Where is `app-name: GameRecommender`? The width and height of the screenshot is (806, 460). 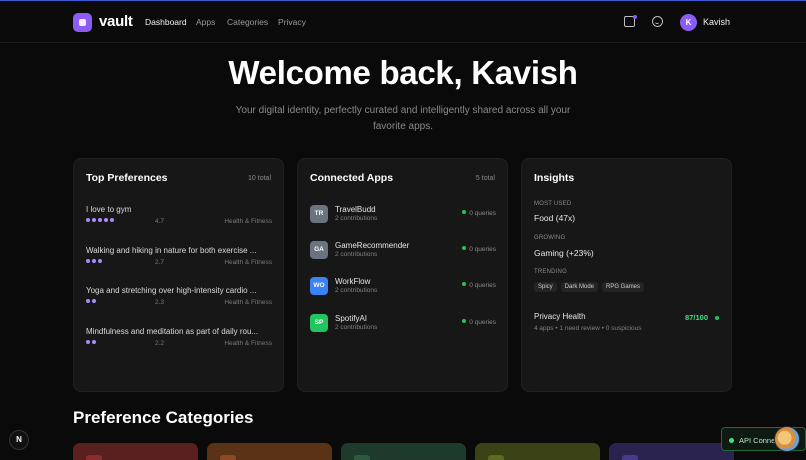 app-name: GameRecommender is located at coordinates (372, 245).